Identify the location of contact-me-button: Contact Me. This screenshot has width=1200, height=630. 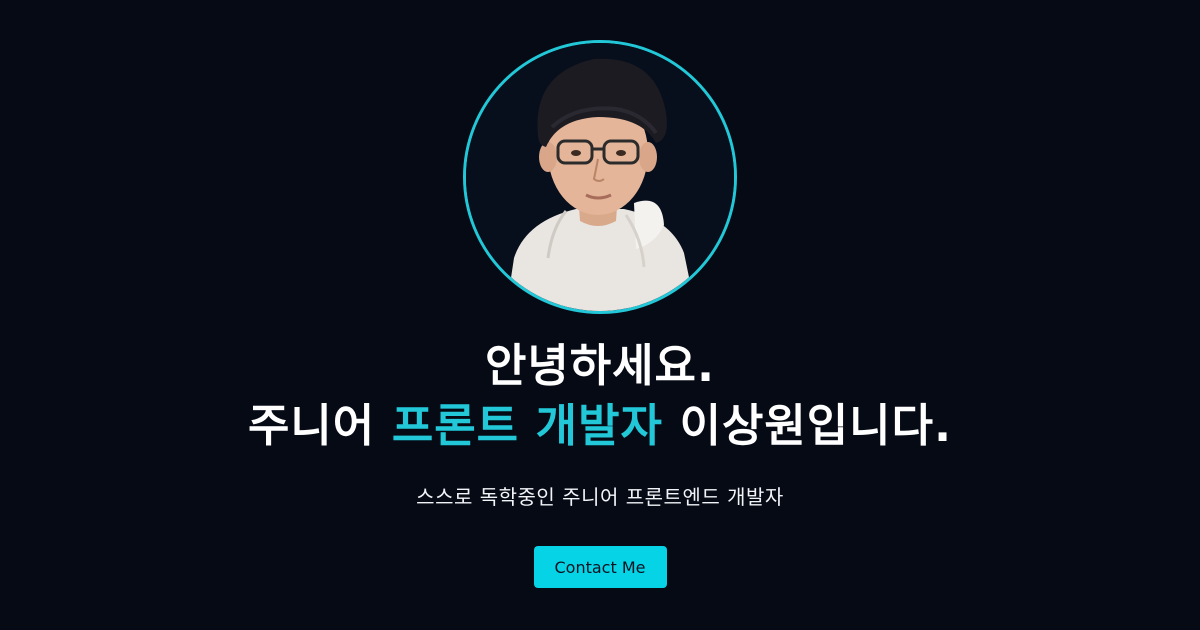
(600, 567).